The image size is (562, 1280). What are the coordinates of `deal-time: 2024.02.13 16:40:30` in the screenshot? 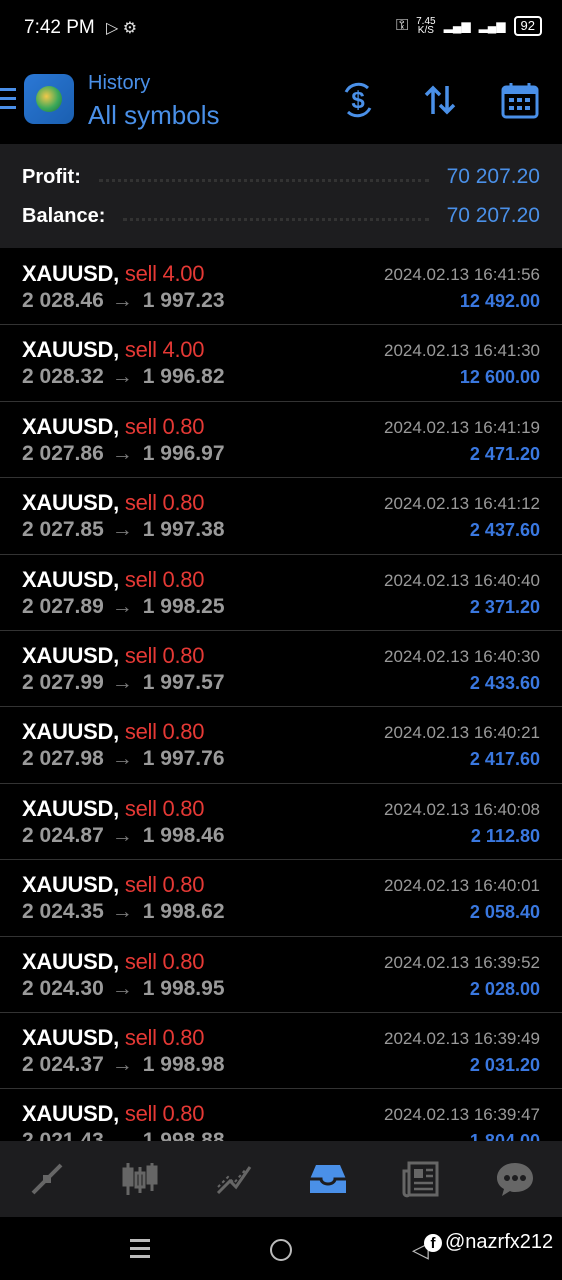 It's located at (462, 656).